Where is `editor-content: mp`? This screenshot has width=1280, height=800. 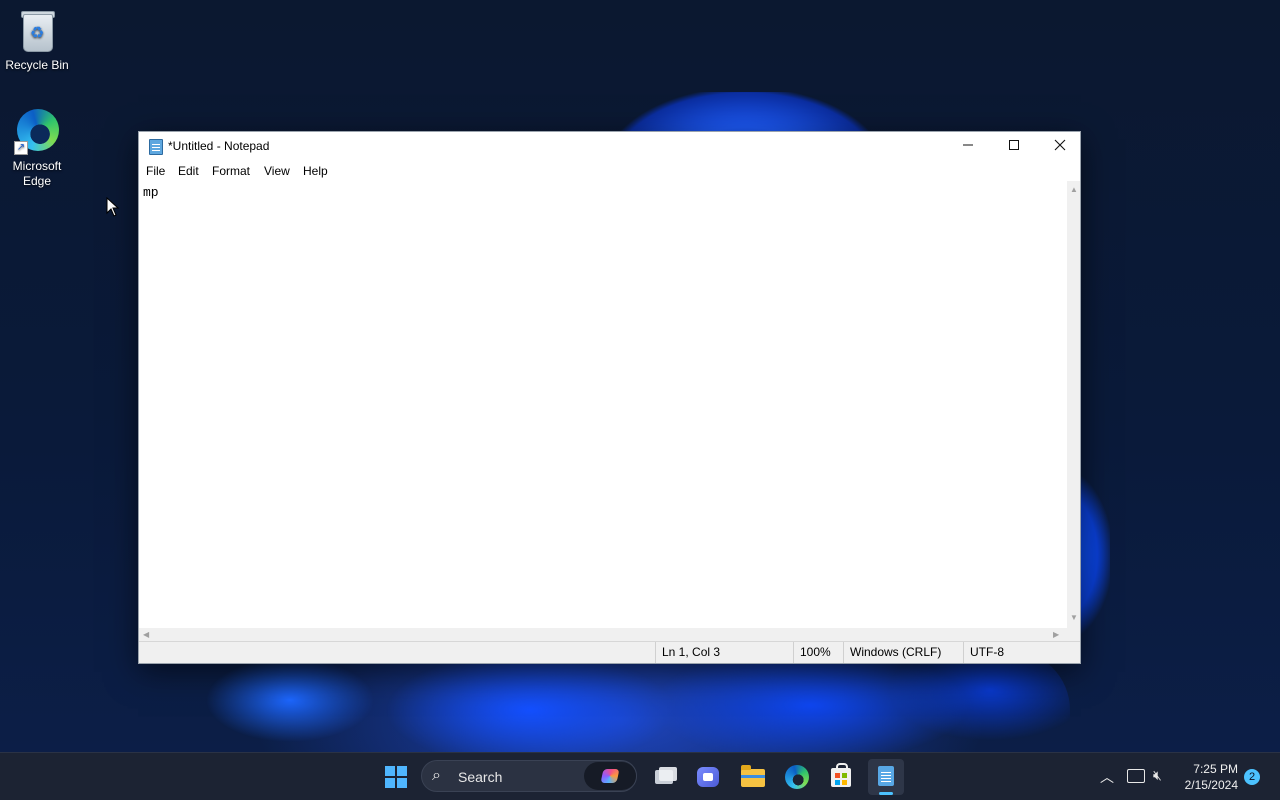 editor-content: mp is located at coordinates (151, 192).